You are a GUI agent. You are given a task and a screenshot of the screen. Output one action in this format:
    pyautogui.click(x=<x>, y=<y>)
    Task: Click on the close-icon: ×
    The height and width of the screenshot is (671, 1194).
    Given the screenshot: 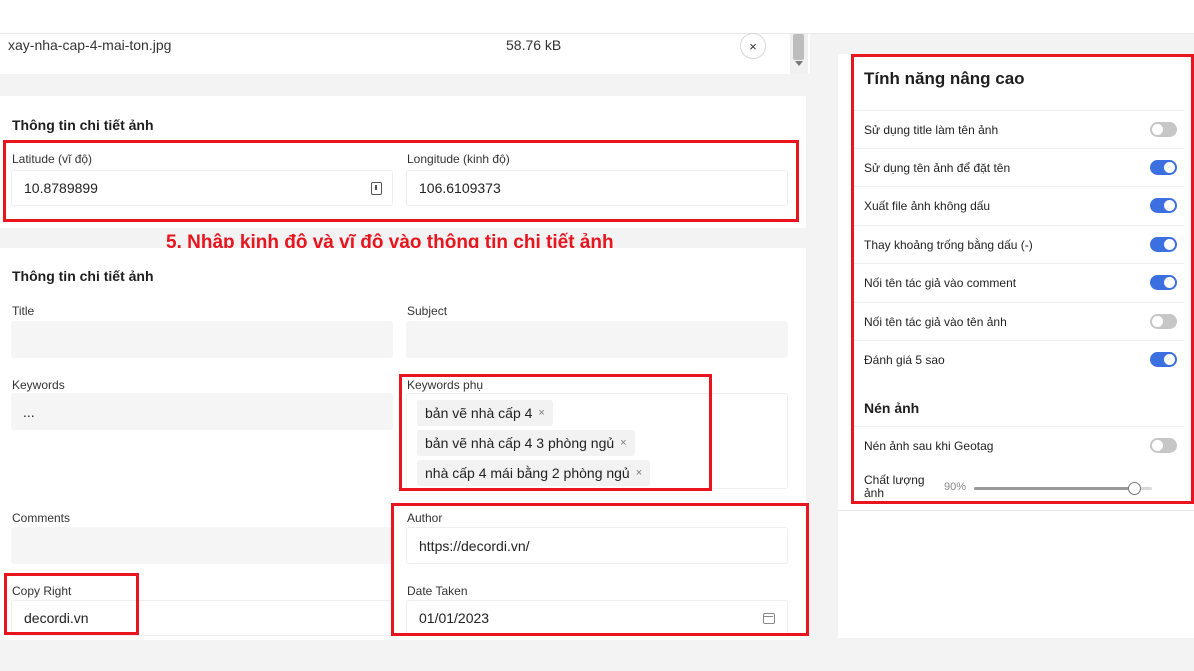 What is the action you would take?
    pyautogui.click(x=753, y=46)
    